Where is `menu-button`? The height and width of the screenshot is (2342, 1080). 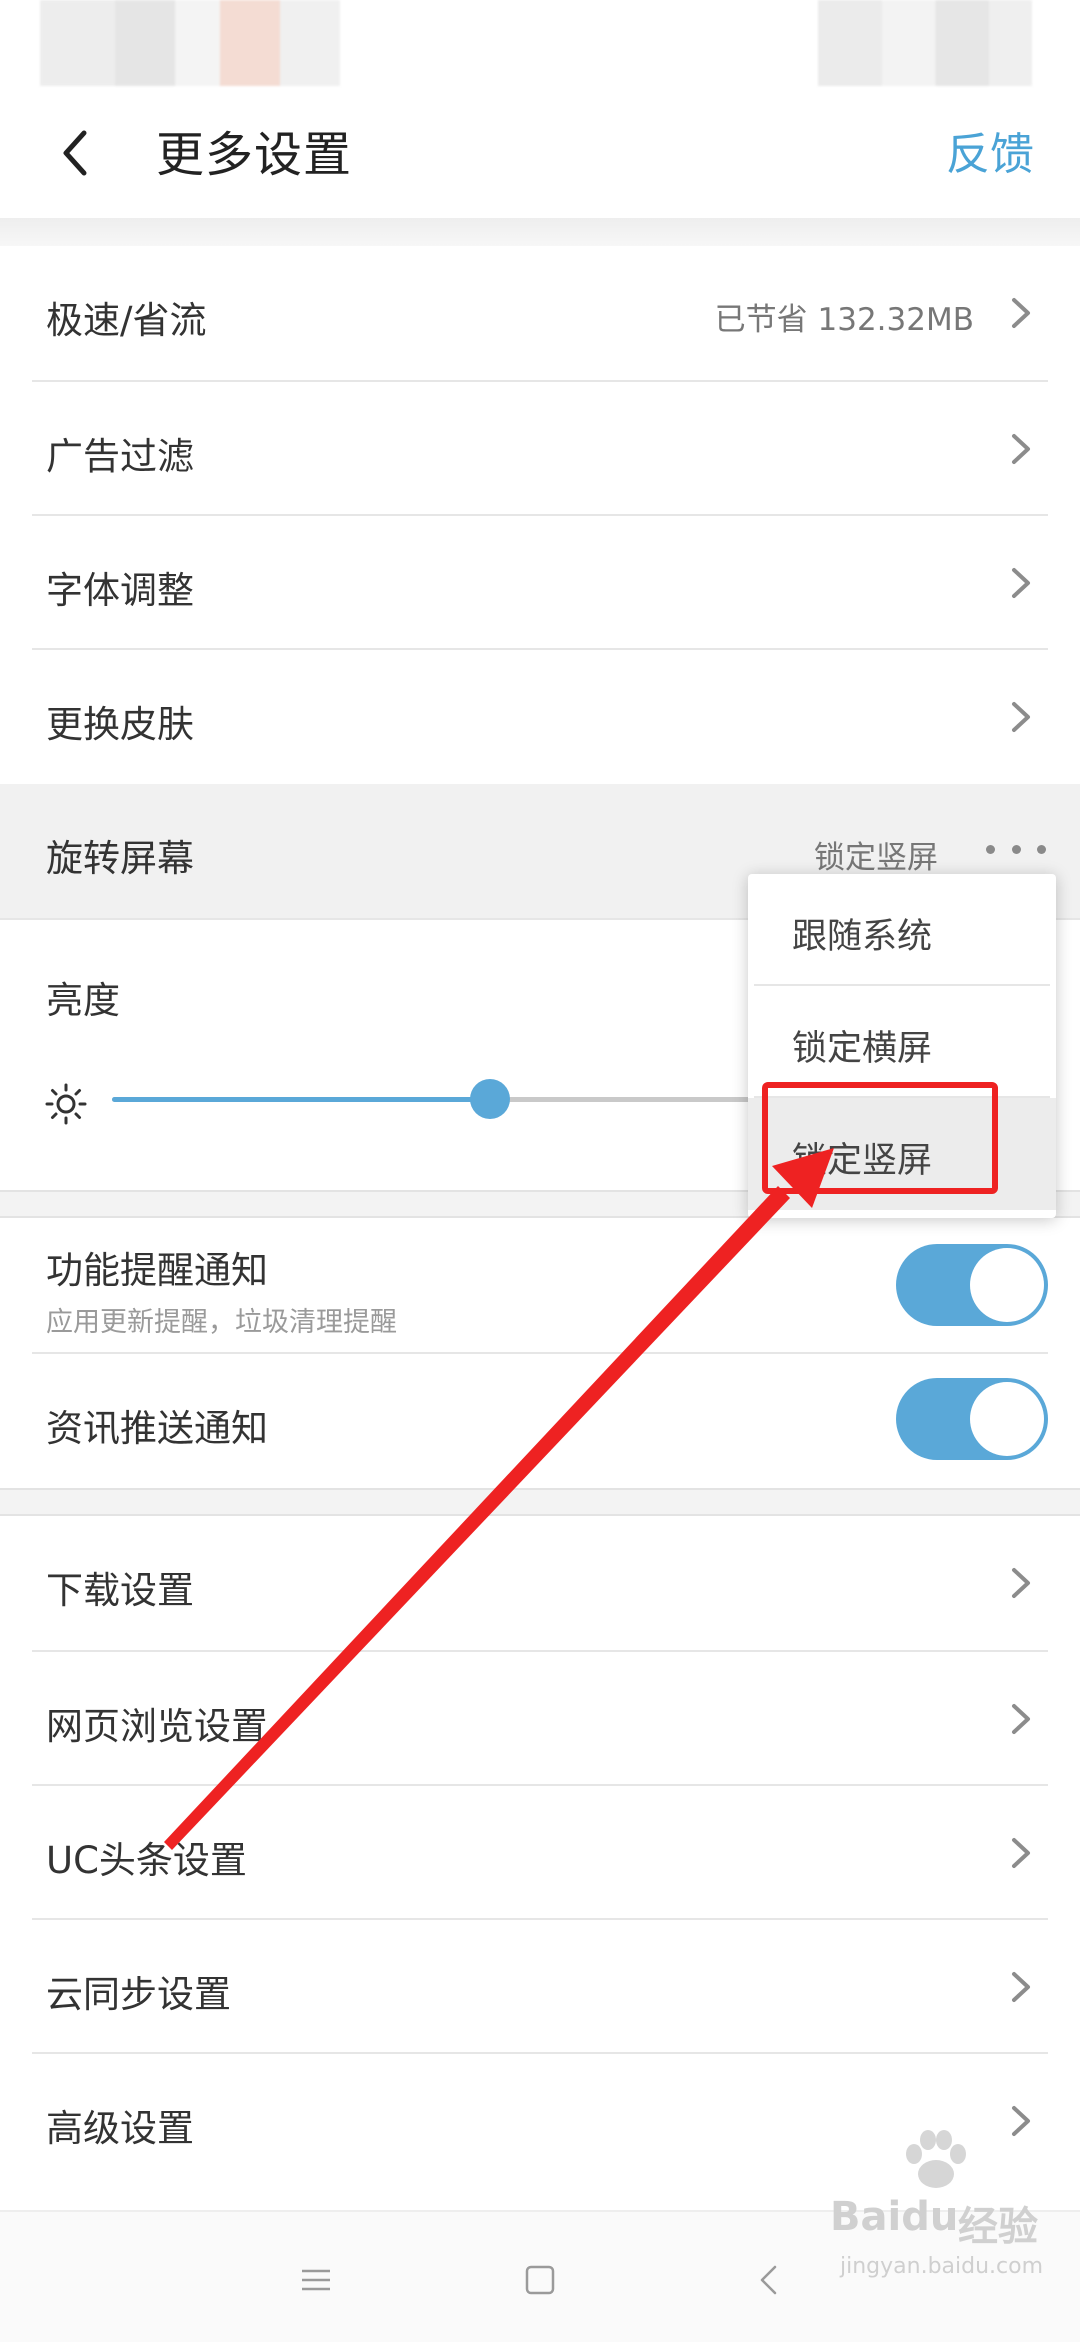
menu-button is located at coordinates (316, 2280).